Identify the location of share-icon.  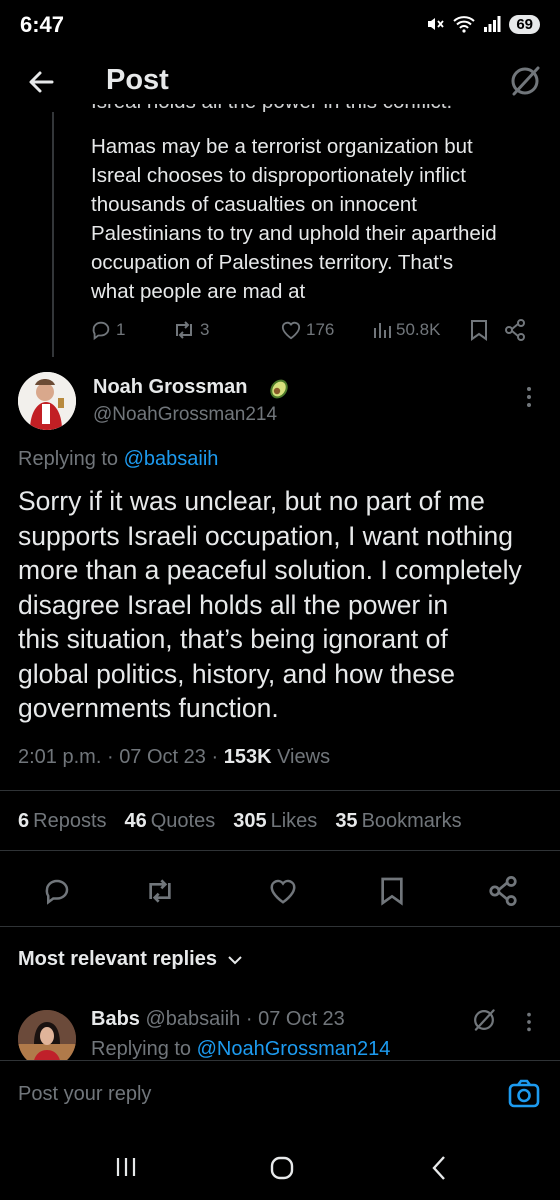
(515, 330).